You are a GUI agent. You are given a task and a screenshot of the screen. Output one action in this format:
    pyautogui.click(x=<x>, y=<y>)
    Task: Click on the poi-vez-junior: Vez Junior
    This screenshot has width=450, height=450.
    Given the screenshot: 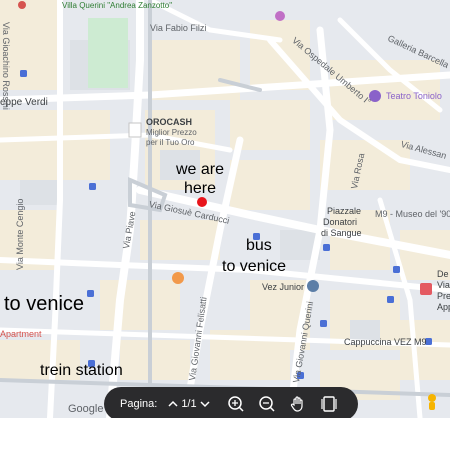 What is the action you would take?
    pyautogui.click(x=283, y=287)
    